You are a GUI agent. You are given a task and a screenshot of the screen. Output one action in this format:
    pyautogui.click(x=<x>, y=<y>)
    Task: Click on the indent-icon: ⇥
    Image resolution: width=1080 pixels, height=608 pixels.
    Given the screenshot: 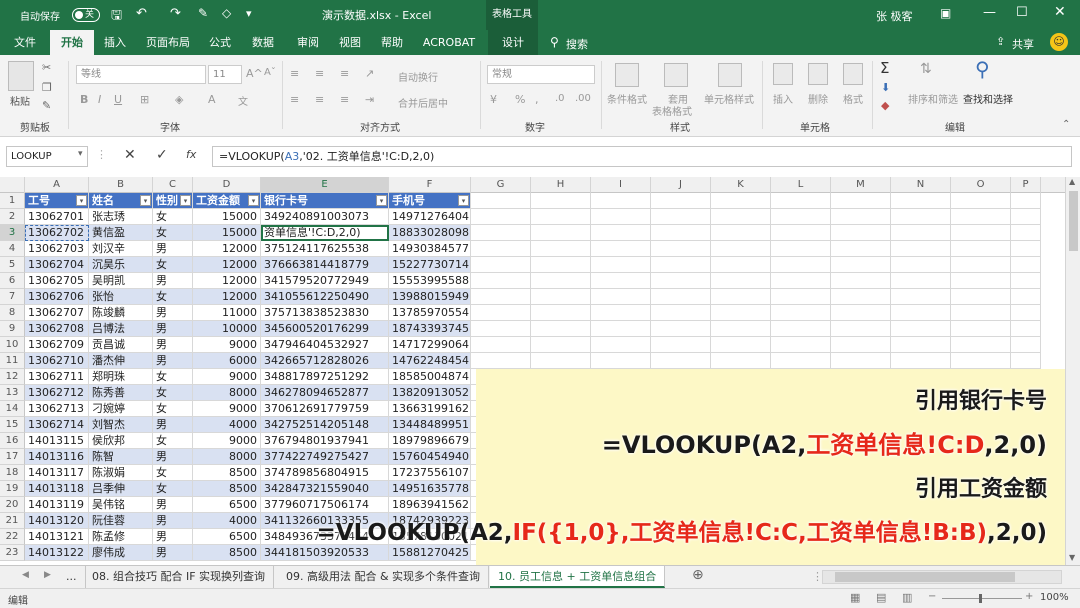 What is the action you would take?
    pyautogui.click(x=369, y=99)
    